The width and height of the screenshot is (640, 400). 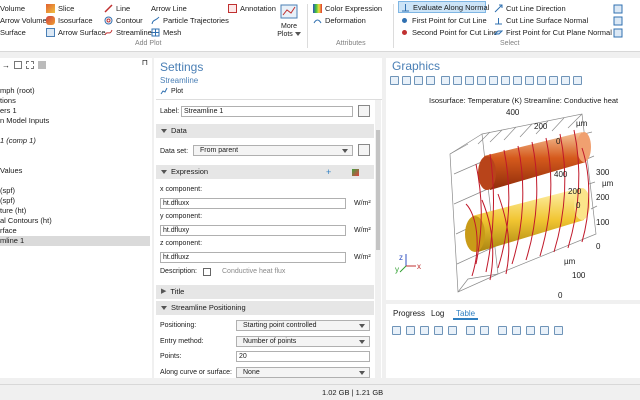 What do you see at coordinates (404, 32) in the screenshot?
I see `second-point-icon` at bounding box center [404, 32].